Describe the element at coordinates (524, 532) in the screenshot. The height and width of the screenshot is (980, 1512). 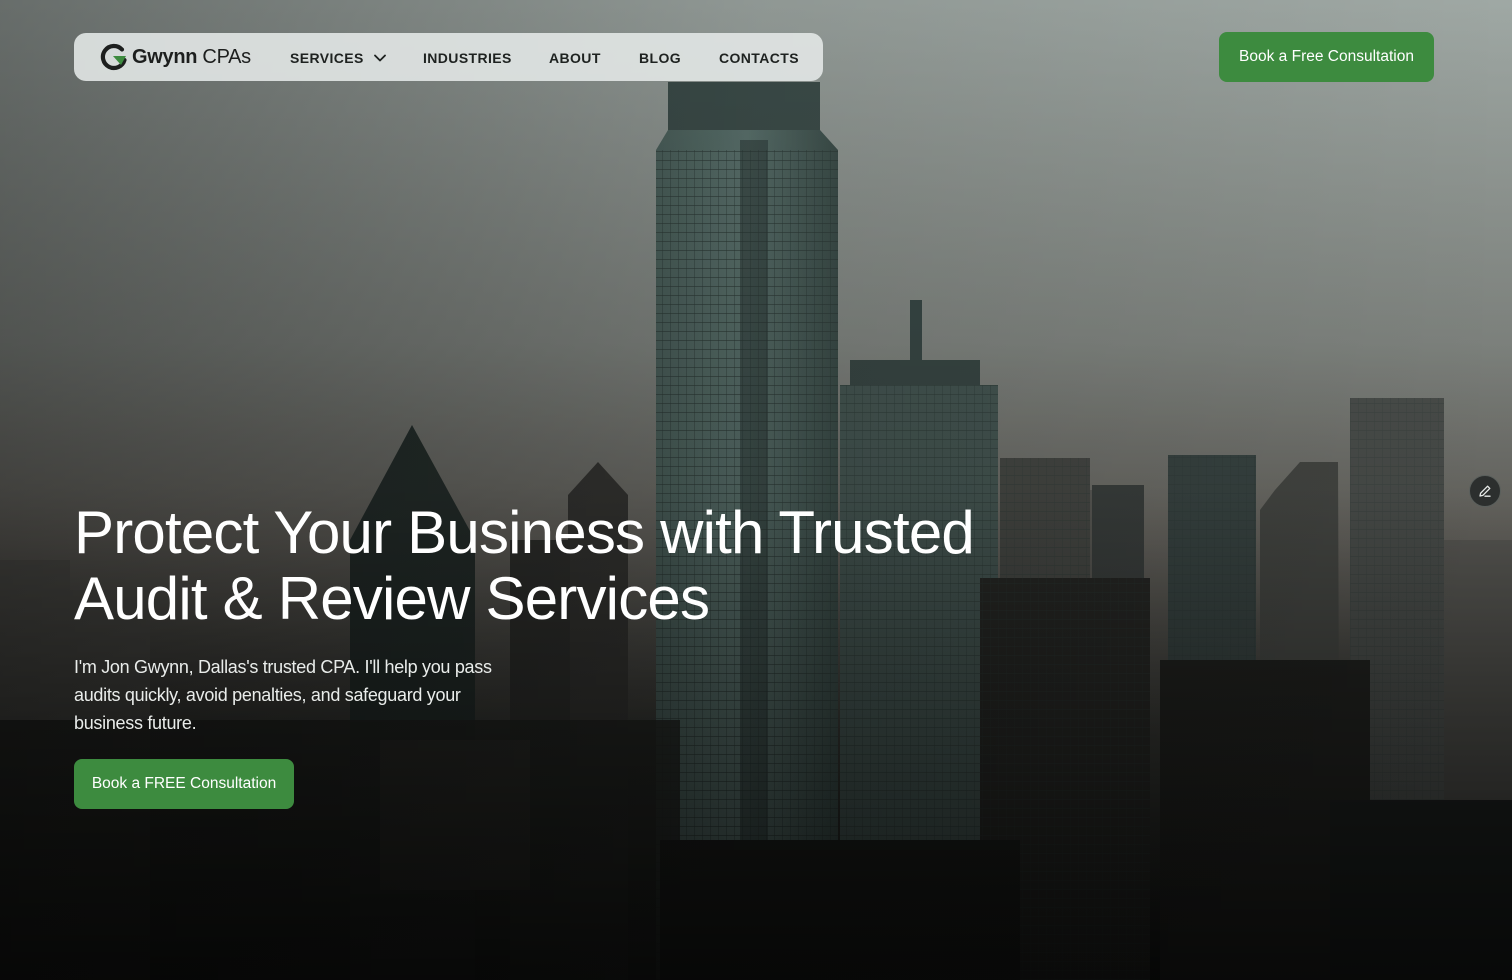
I see `headline-line: Protect Your Business with Trusted` at that location.